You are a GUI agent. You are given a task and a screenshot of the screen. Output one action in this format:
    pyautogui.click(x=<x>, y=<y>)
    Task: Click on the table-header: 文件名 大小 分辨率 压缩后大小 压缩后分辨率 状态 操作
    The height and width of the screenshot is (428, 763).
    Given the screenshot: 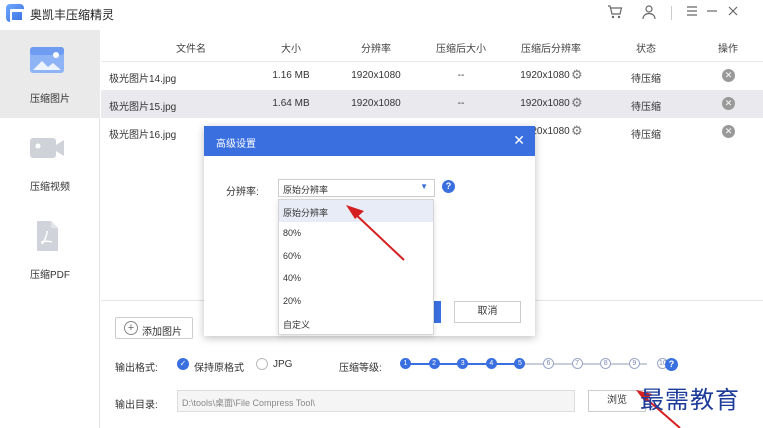 What is the action you would take?
    pyautogui.click(x=432, y=46)
    